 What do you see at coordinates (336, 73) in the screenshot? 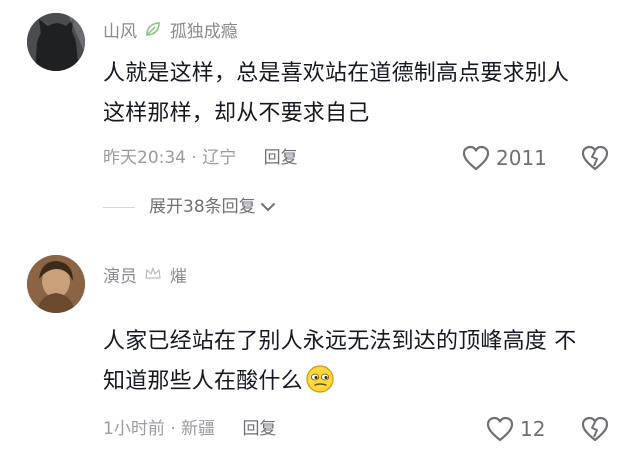
I see `comment-text-line: 人就是这样，总是喜欢站在道德制高点要求别人` at bounding box center [336, 73].